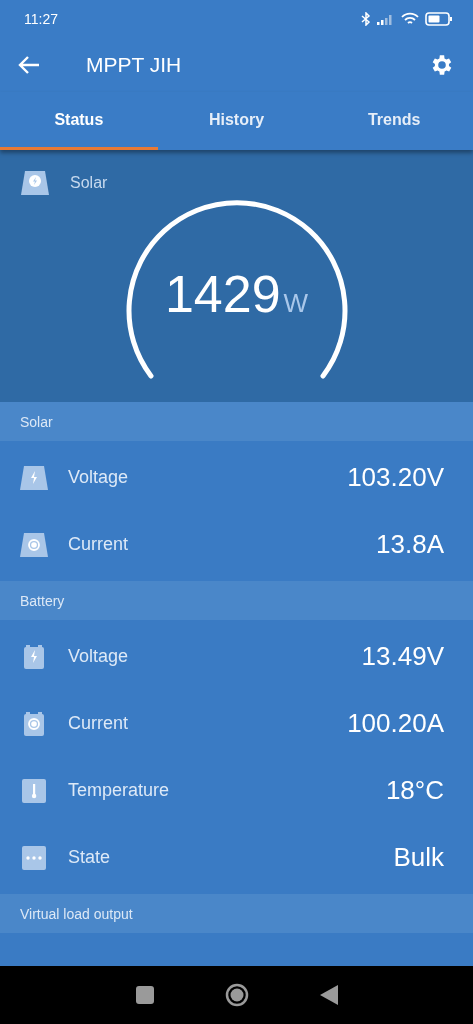 The image size is (473, 1024). Describe the element at coordinates (402, 656) in the screenshot. I see `row-value: 13.49V` at that location.